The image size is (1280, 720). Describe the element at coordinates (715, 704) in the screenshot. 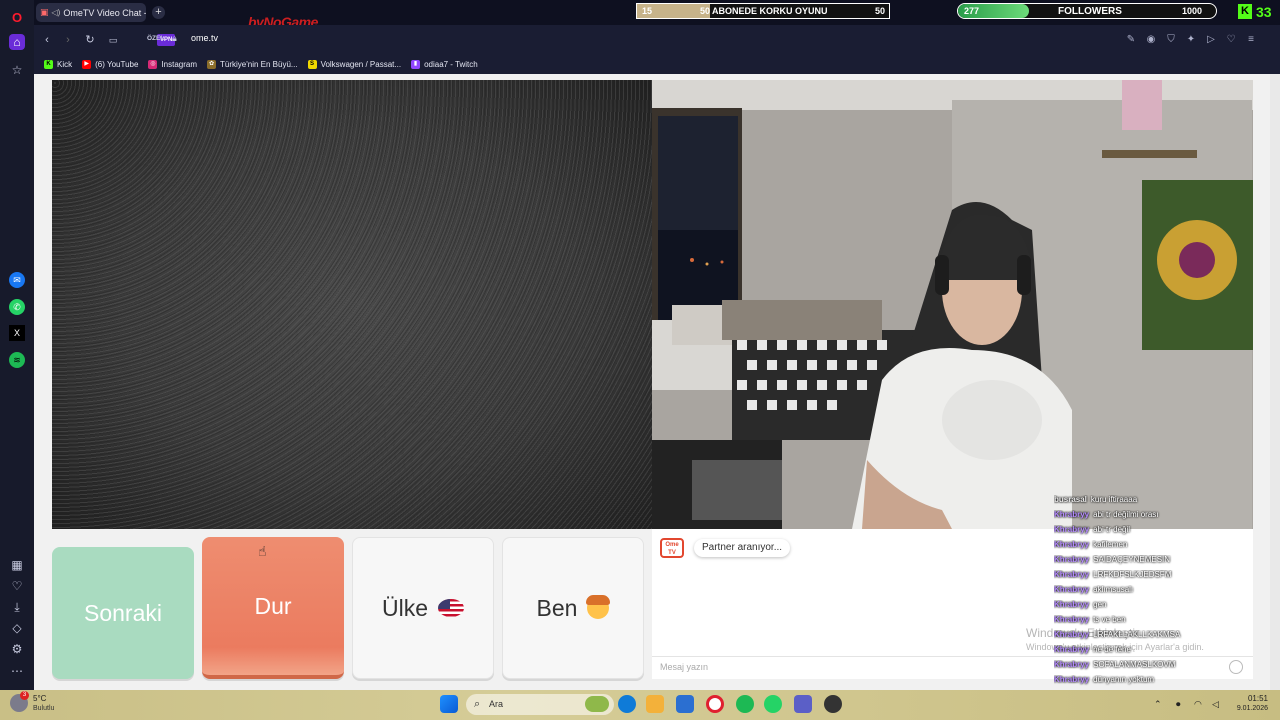

I see `opera-icon` at that location.